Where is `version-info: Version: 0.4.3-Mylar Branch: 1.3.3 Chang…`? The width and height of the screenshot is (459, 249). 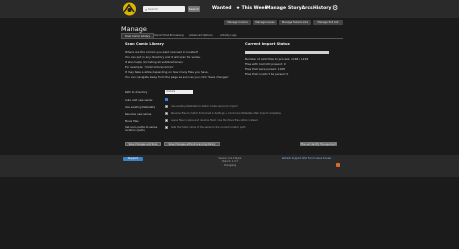 version-info: Version: 0.4.3-Mylar Branch: 1.3.3 Chang… is located at coordinates (230, 162).